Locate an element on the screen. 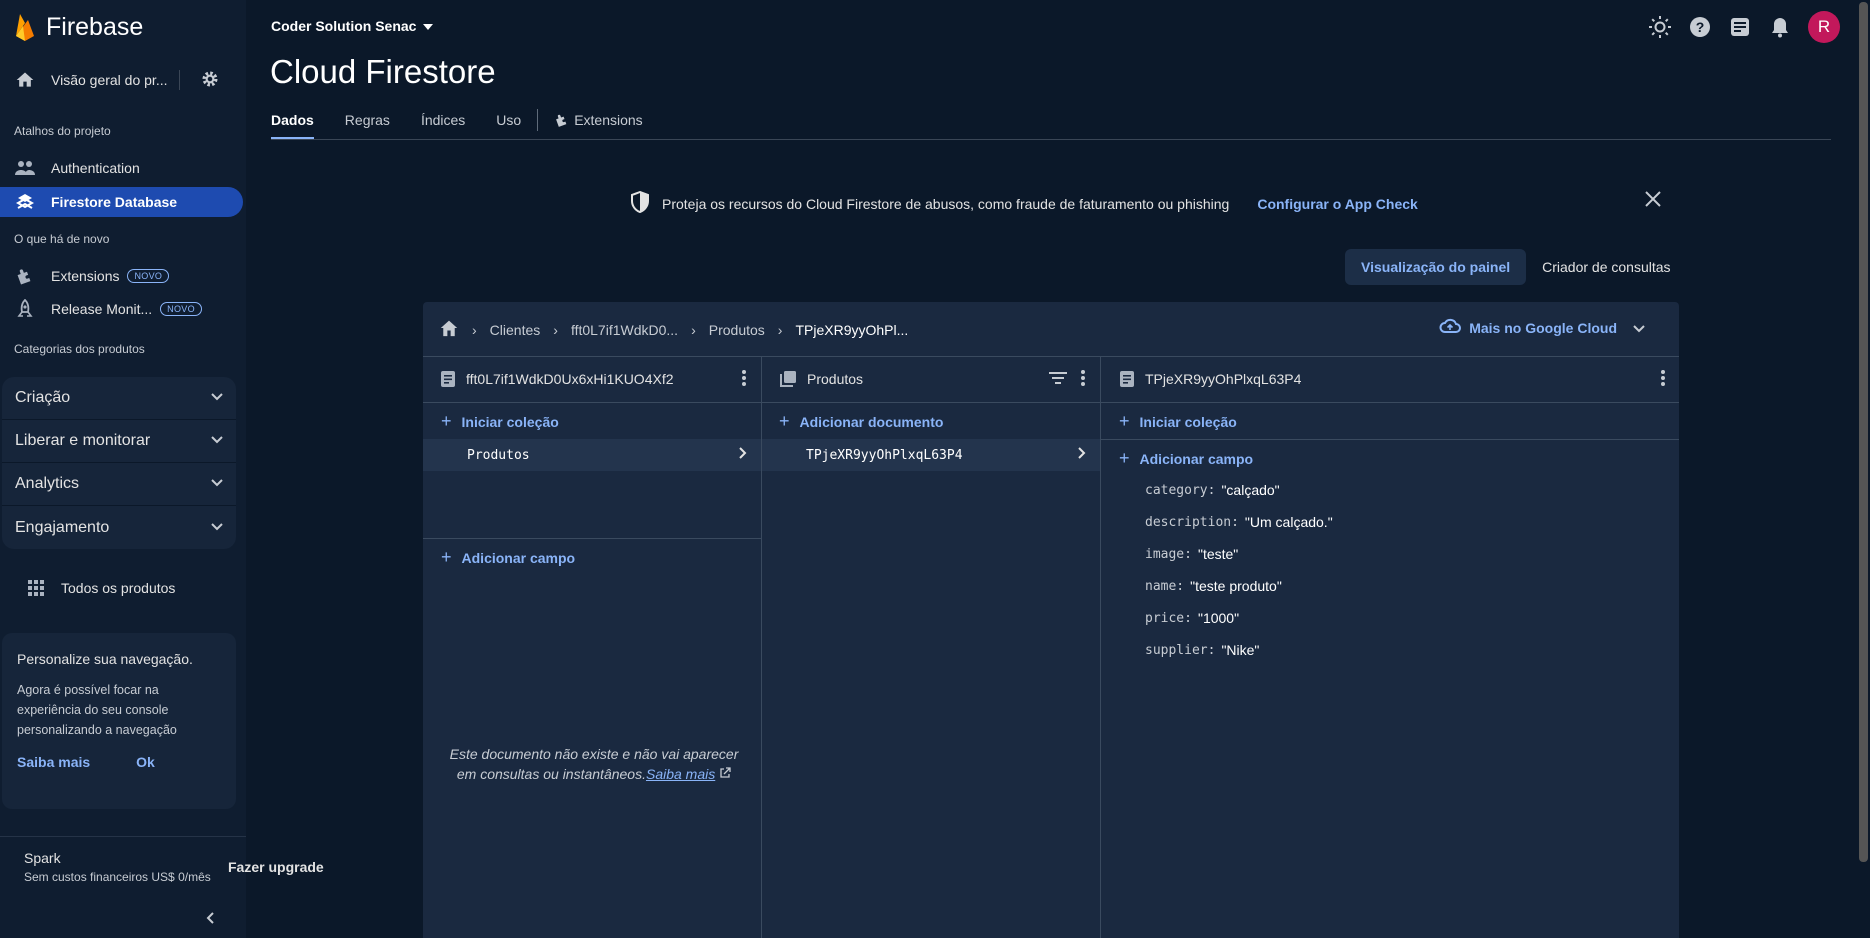 The image size is (1870, 938). document-icon is located at coordinates (1127, 379).